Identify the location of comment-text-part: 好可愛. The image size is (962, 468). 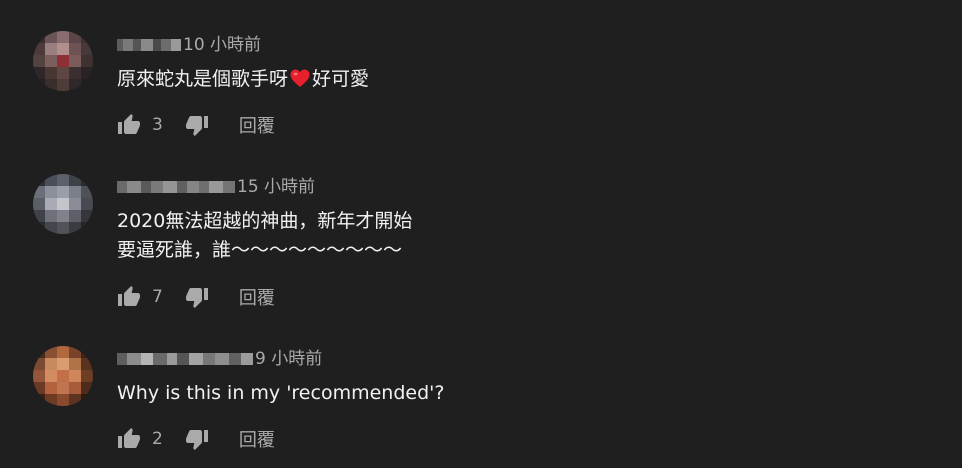
(341, 79).